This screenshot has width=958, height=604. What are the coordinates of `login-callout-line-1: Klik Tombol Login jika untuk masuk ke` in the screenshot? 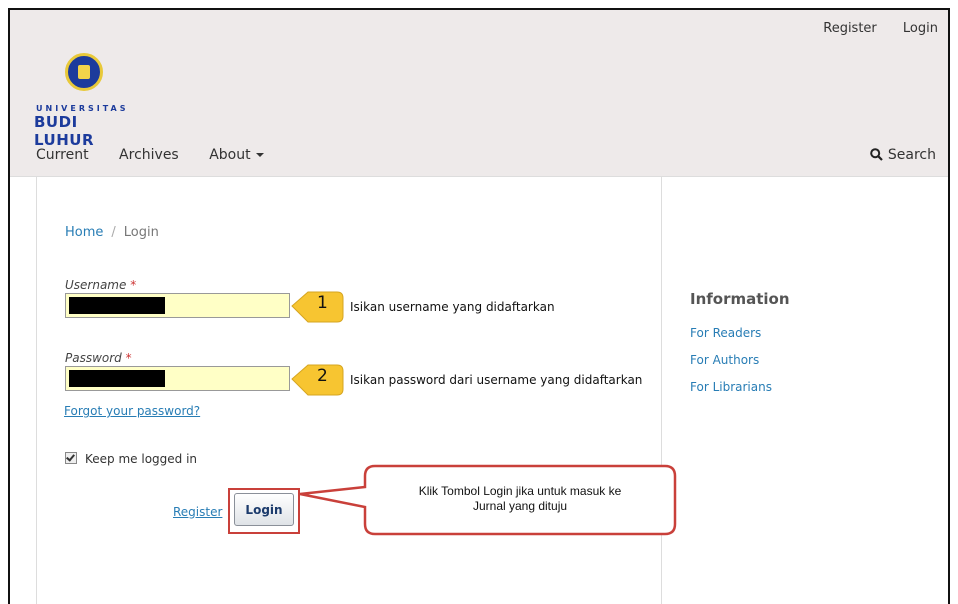 It's located at (520, 491).